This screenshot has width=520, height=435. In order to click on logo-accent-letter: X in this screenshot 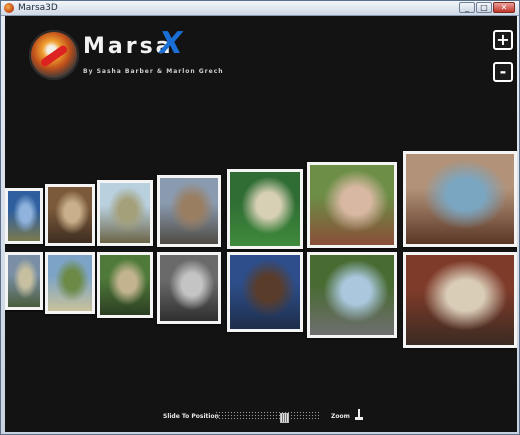, I will do `click(170, 43)`.